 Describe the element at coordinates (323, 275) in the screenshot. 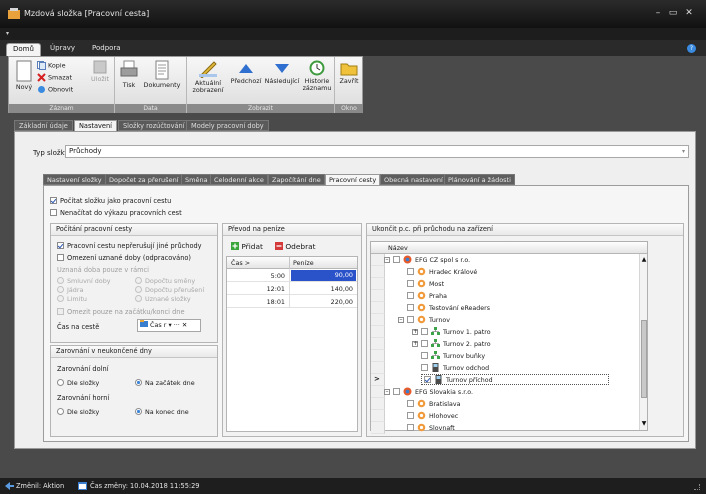

I see `money-cell: 90,00` at that location.